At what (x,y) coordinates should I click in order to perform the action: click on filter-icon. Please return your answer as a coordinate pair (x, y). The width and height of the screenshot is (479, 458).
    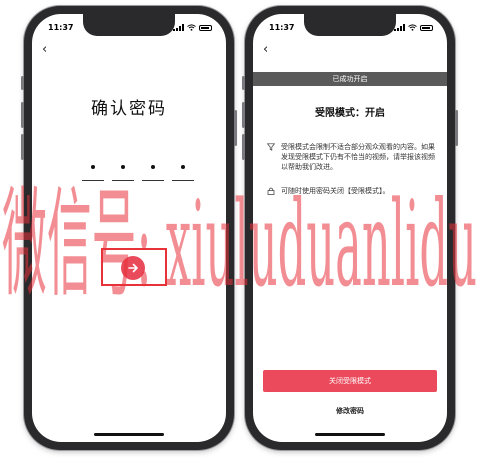
    Looking at the image, I should click on (271, 147).